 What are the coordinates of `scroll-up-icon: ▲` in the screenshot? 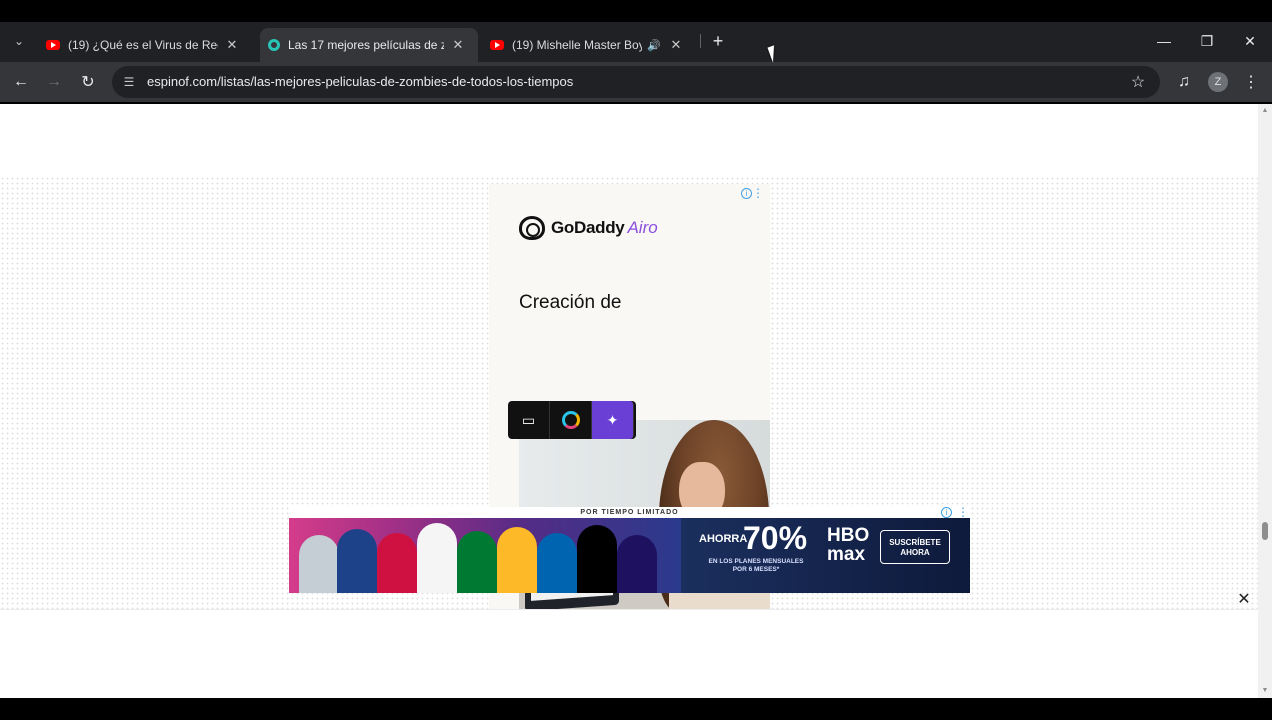 It's located at (1265, 111).